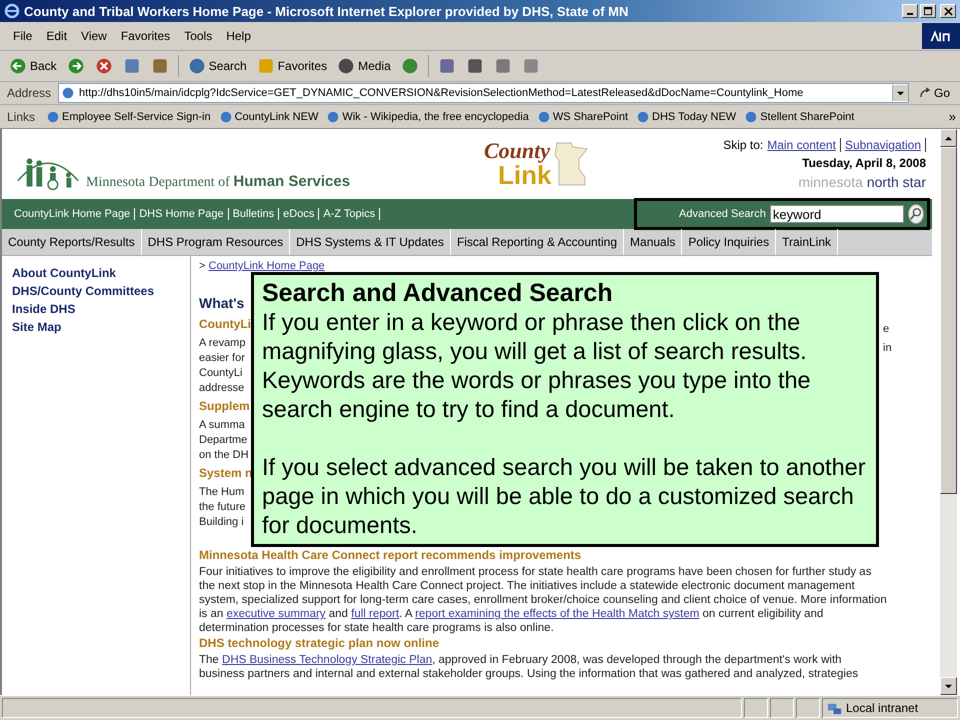  I want to click on sidebar-link: About CountyLink, so click(101, 273).